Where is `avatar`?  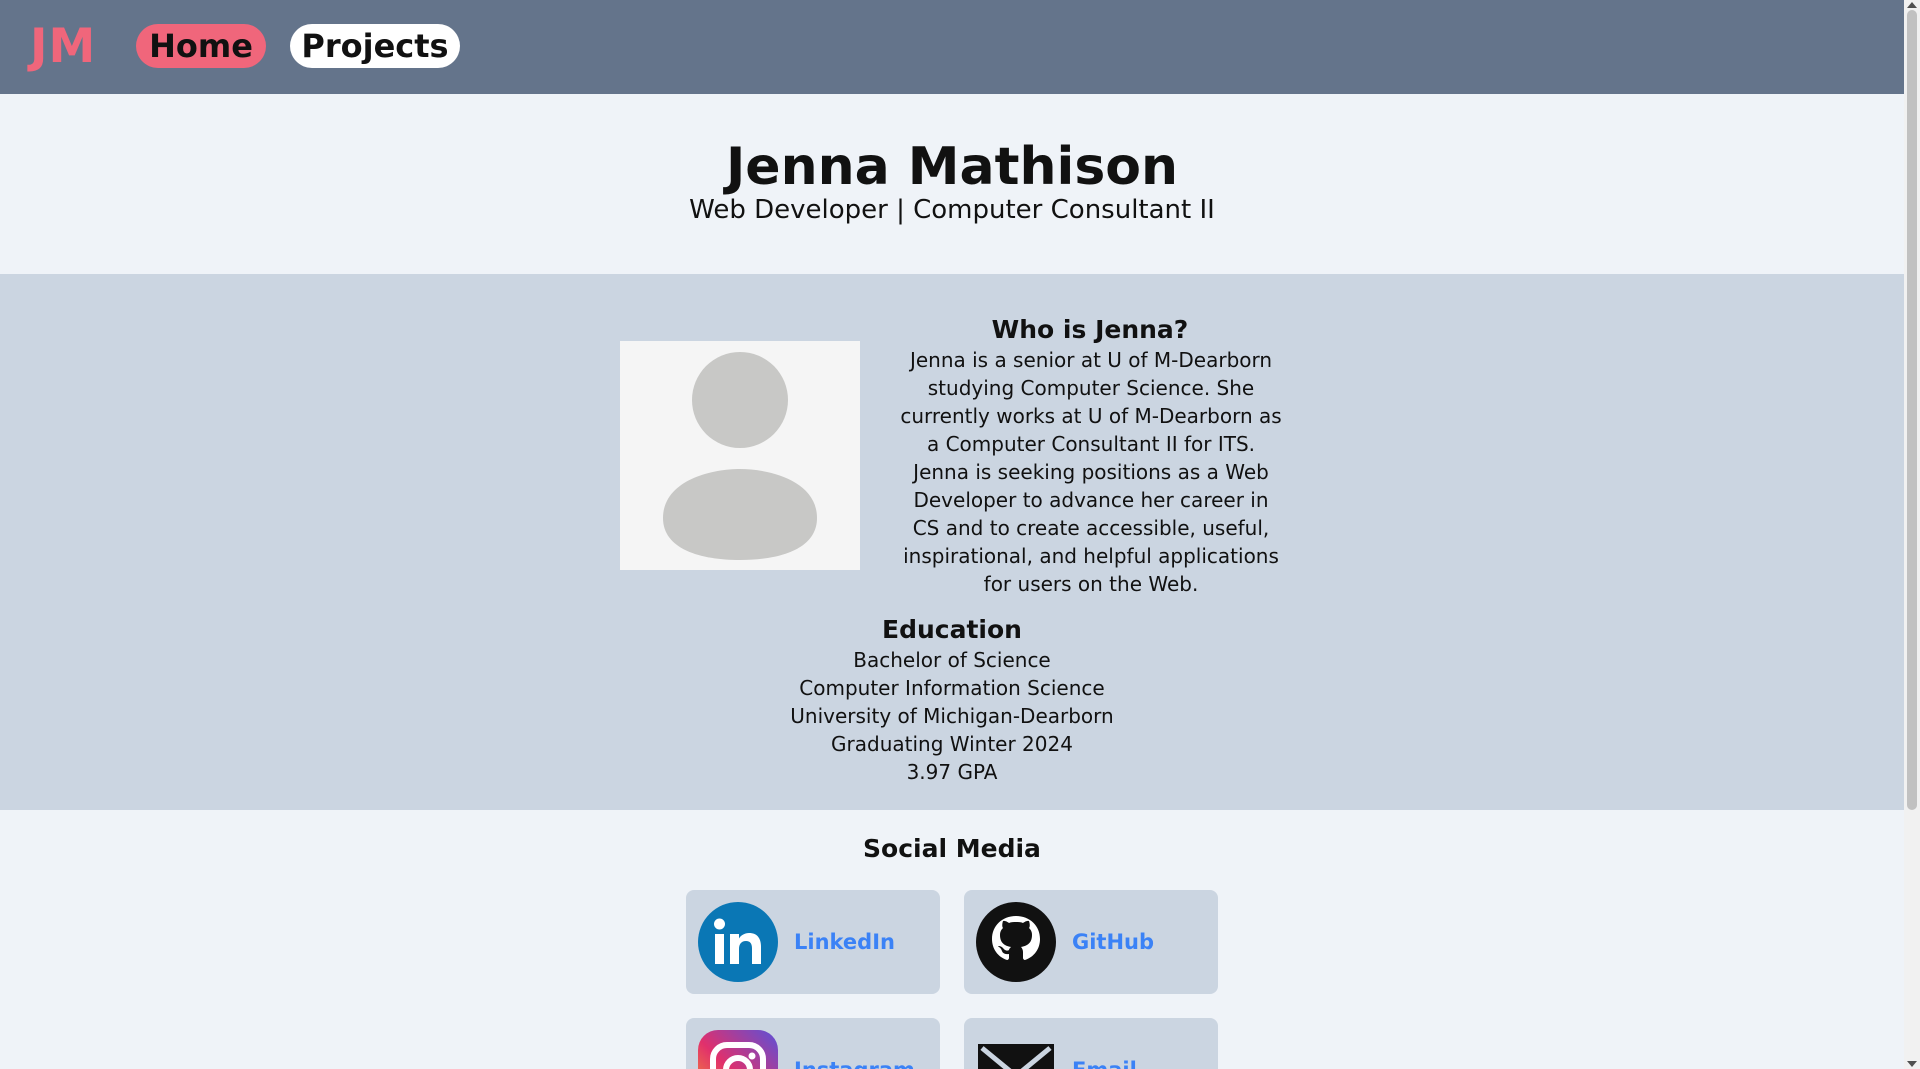
avatar is located at coordinates (740, 455).